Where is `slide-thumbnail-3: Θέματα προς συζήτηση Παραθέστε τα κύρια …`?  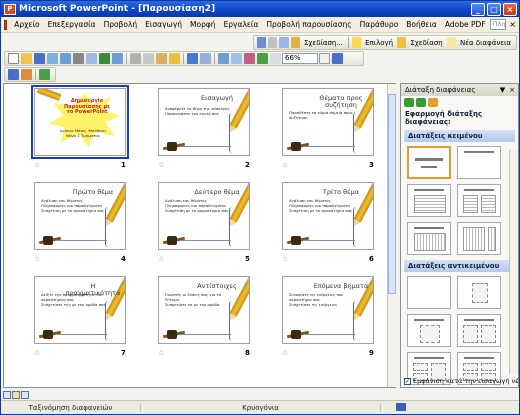 slide-thumbnail-3: Θέματα προς συζήτηση Παραθέστε τα κύρια … is located at coordinates (328, 122).